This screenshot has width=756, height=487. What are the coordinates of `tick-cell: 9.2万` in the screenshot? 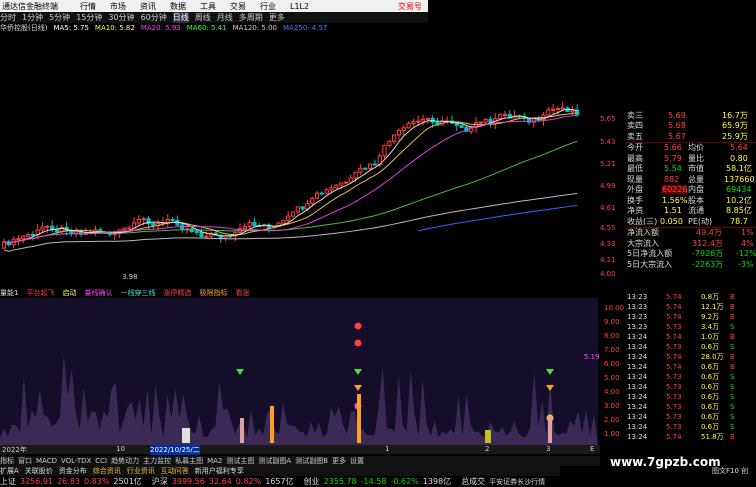 It's located at (710, 317).